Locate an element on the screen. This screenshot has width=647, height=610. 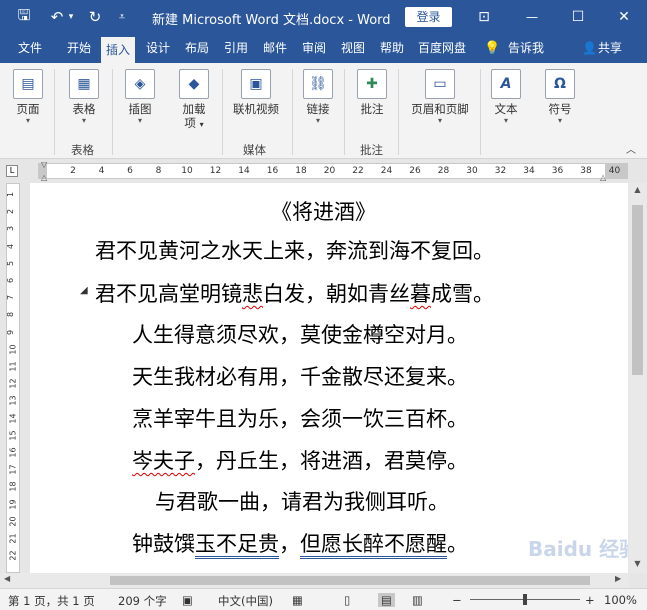
tab-insert: 插入 is located at coordinates (118, 50).